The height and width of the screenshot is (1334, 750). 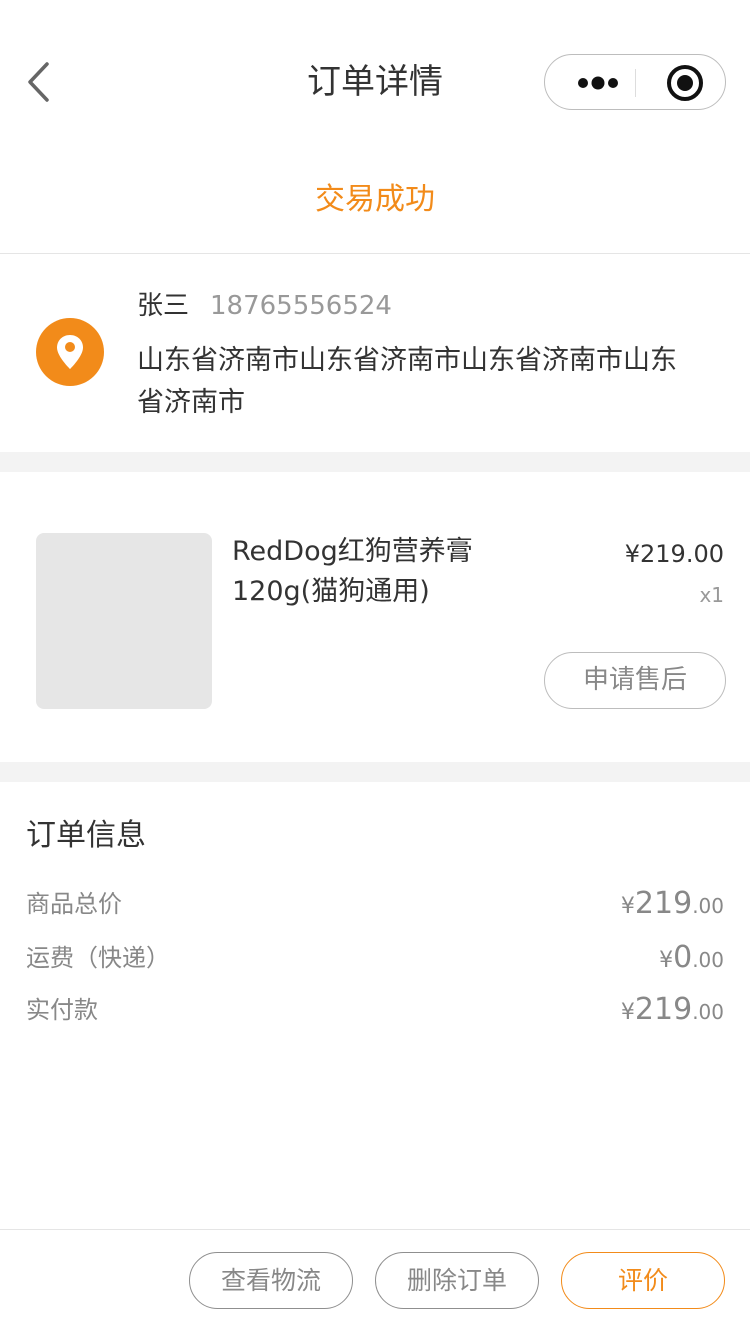 What do you see at coordinates (124, 621) in the screenshot?
I see `product-image` at bounding box center [124, 621].